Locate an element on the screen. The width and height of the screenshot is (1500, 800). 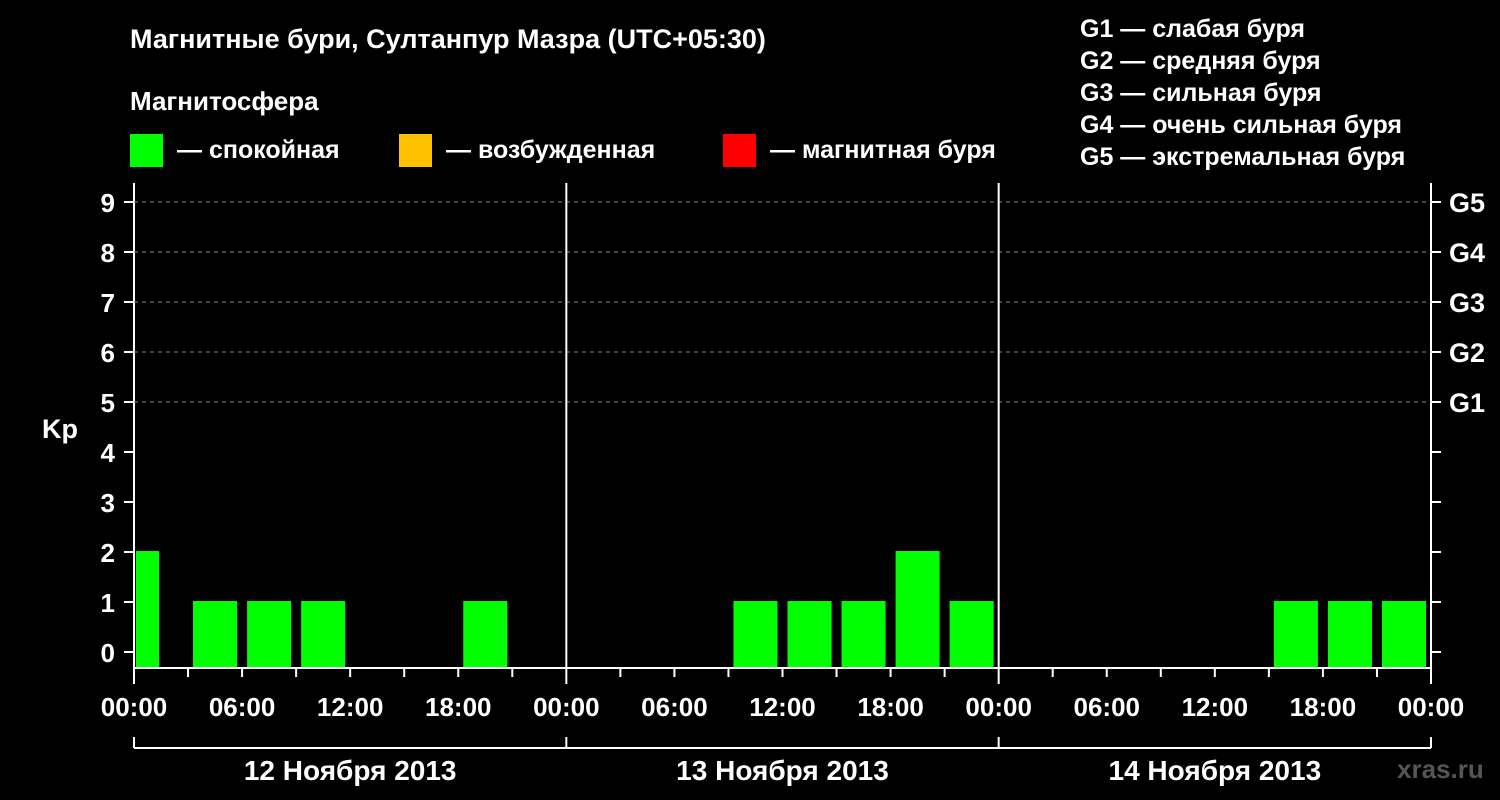
credit-label: xras.ru is located at coordinates (1440, 769).